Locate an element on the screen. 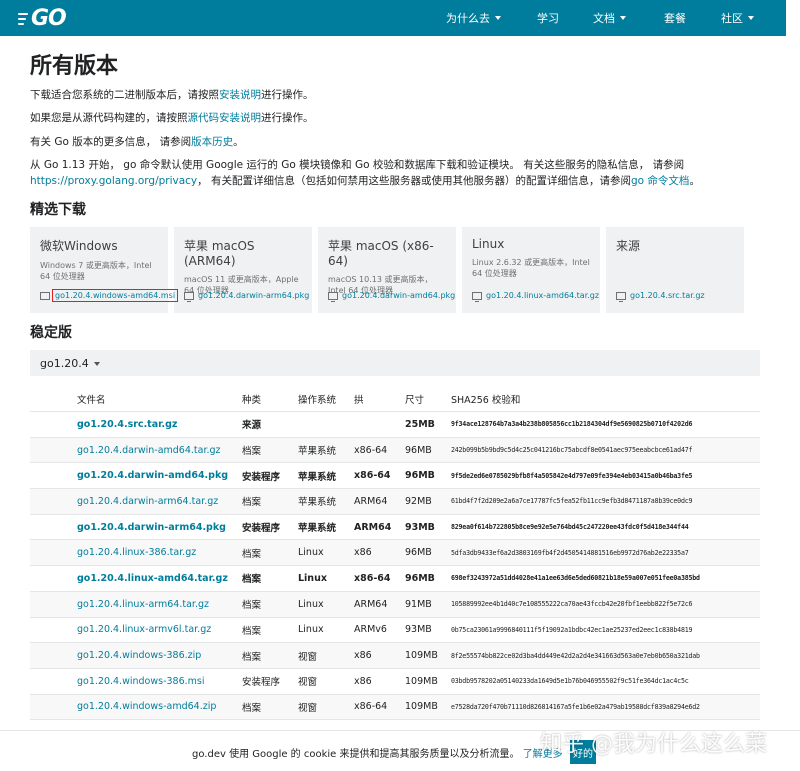  nav-community: 社区 is located at coordinates (737, 18).